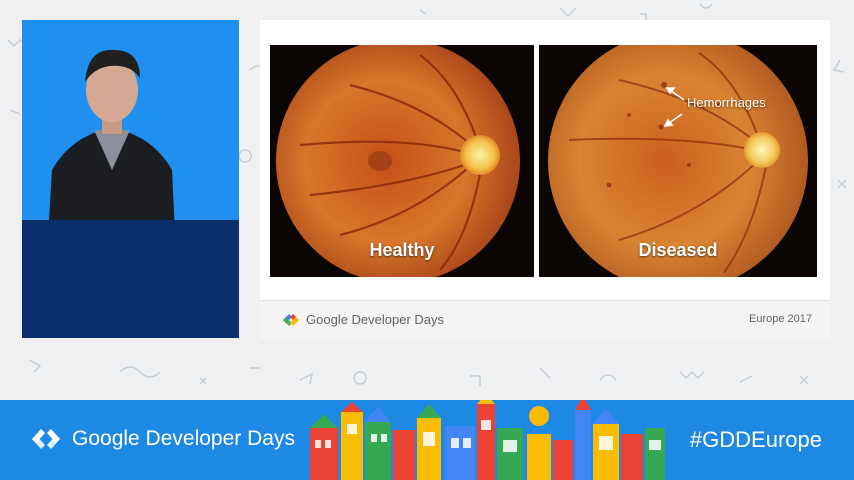 Image resolution: width=854 pixels, height=480 pixels. I want to click on slide-footer-brand: Google Developer Days, so click(363, 319).